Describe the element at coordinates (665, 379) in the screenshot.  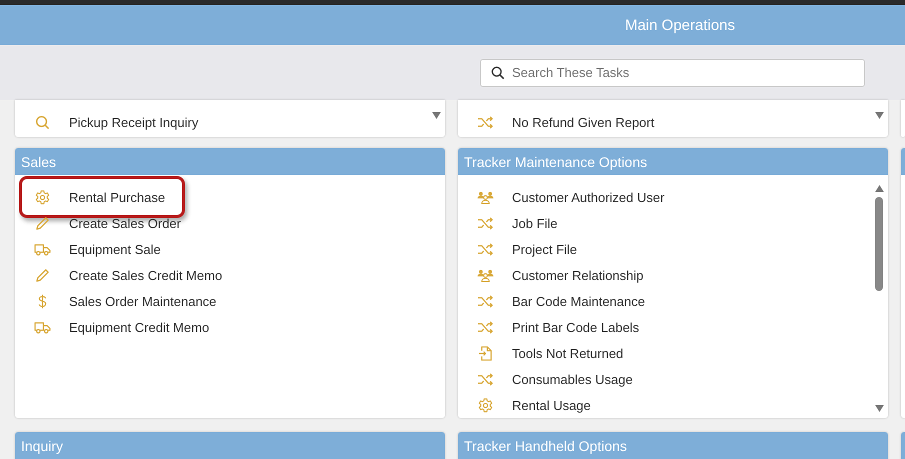
I see `task-item: Consumables Usage` at that location.